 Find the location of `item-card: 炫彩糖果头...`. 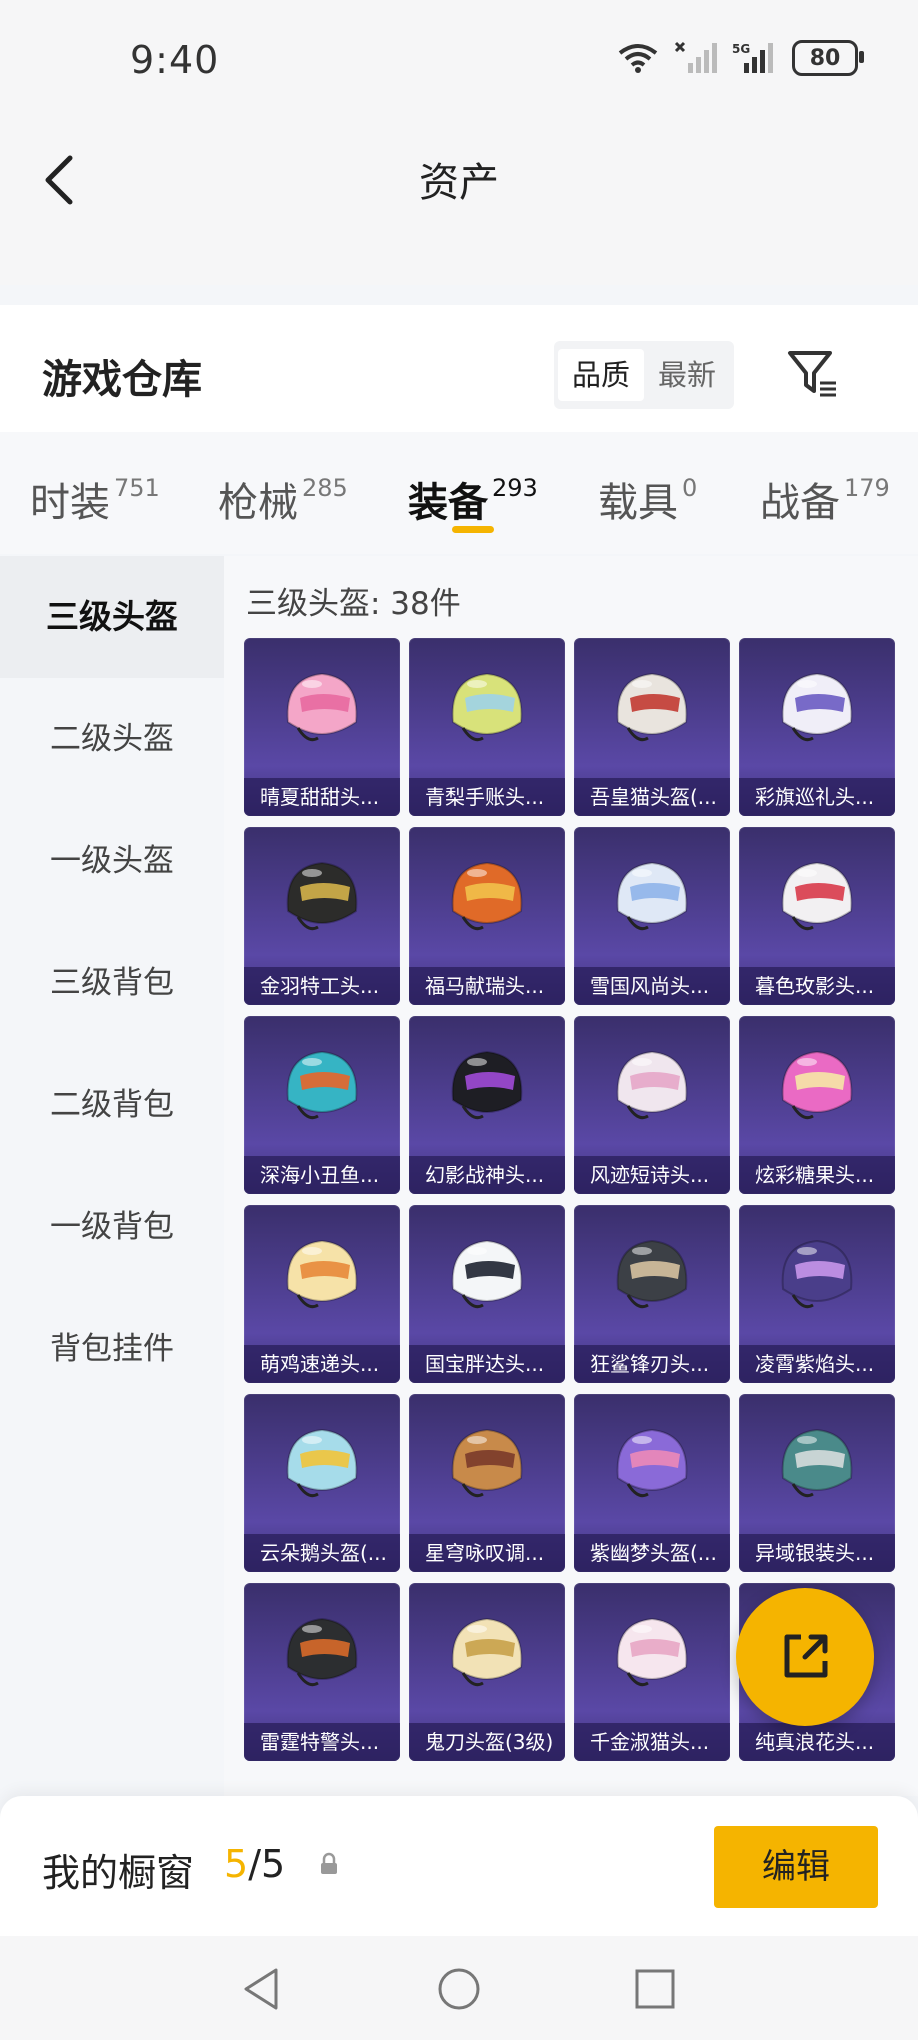

item-card: 炫彩糖果头... is located at coordinates (817, 1105).